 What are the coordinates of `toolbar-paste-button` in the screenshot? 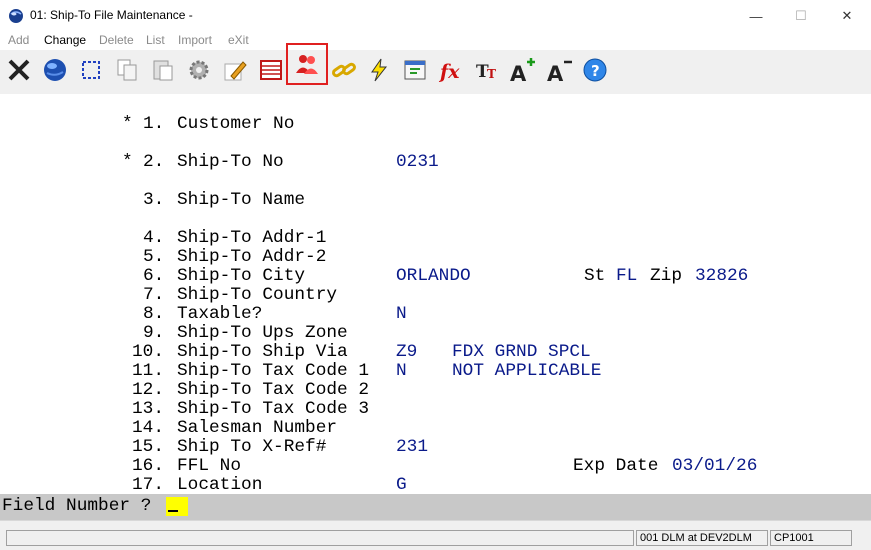 It's located at (163, 70).